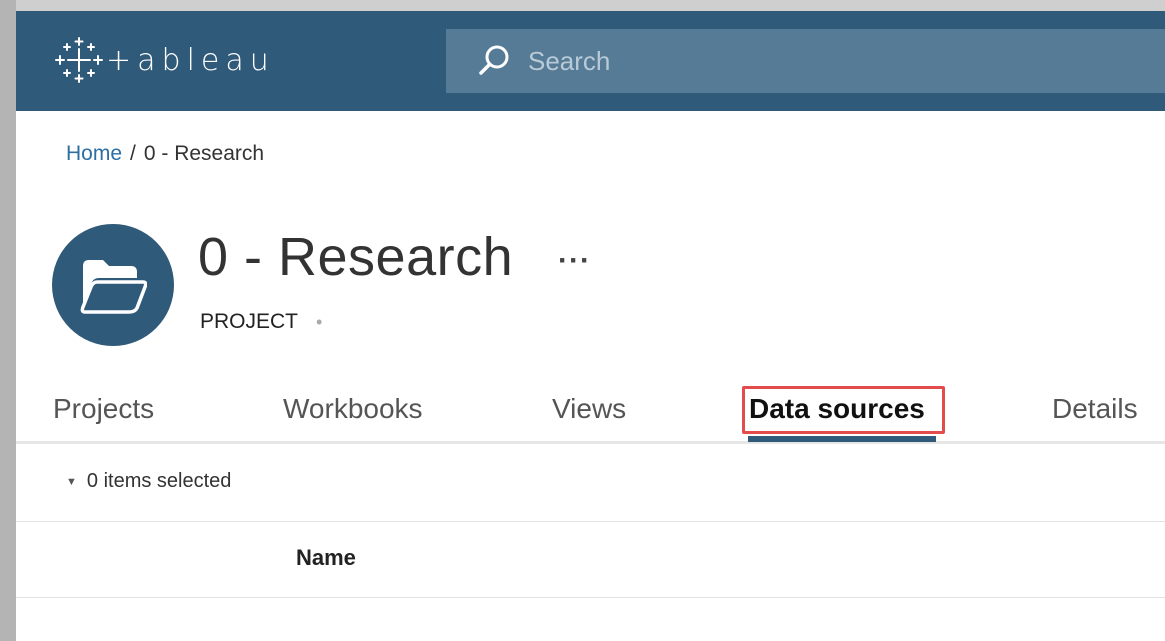 The height and width of the screenshot is (641, 1165). I want to click on search-box, so click(805, 61).